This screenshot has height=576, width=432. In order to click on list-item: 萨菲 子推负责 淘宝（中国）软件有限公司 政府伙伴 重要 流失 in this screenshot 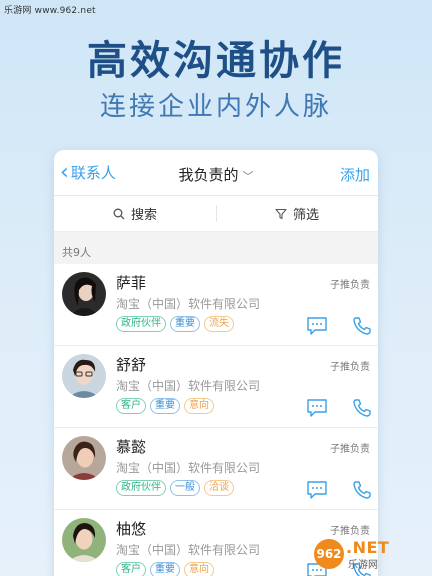, I will do `click(216, 305)`.